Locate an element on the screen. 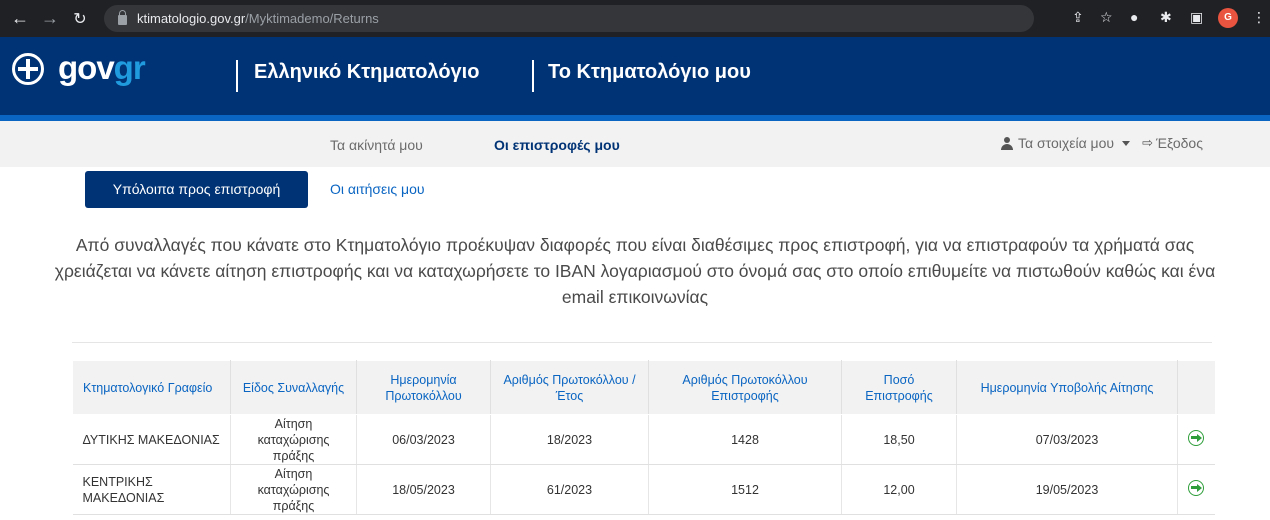 This screenshot has width=1270, height=520. cell-request-date: 07/03/2023 is located at coordinates (1067, 439).